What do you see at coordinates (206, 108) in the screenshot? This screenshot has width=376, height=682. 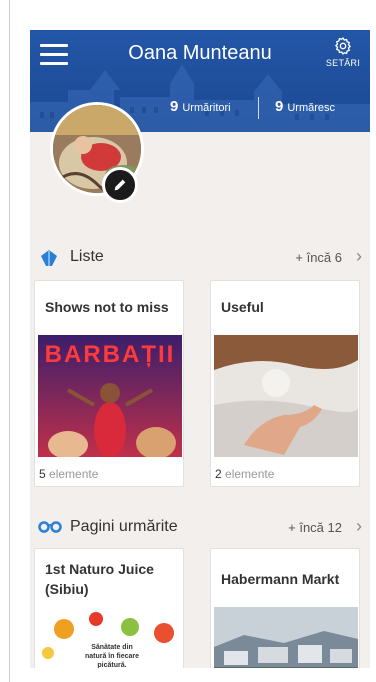 I see `followers-label: Urmăritori` at bounding box center [206, 108].